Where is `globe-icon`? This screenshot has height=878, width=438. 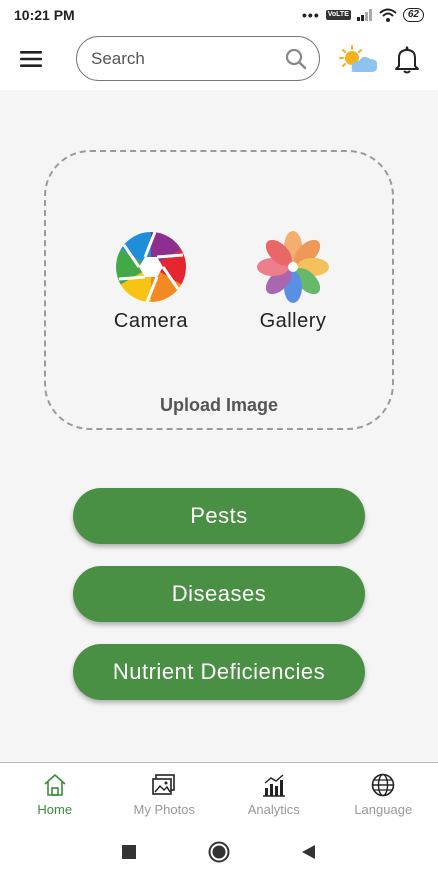
globe-icon is located at coordinates (383, 785).